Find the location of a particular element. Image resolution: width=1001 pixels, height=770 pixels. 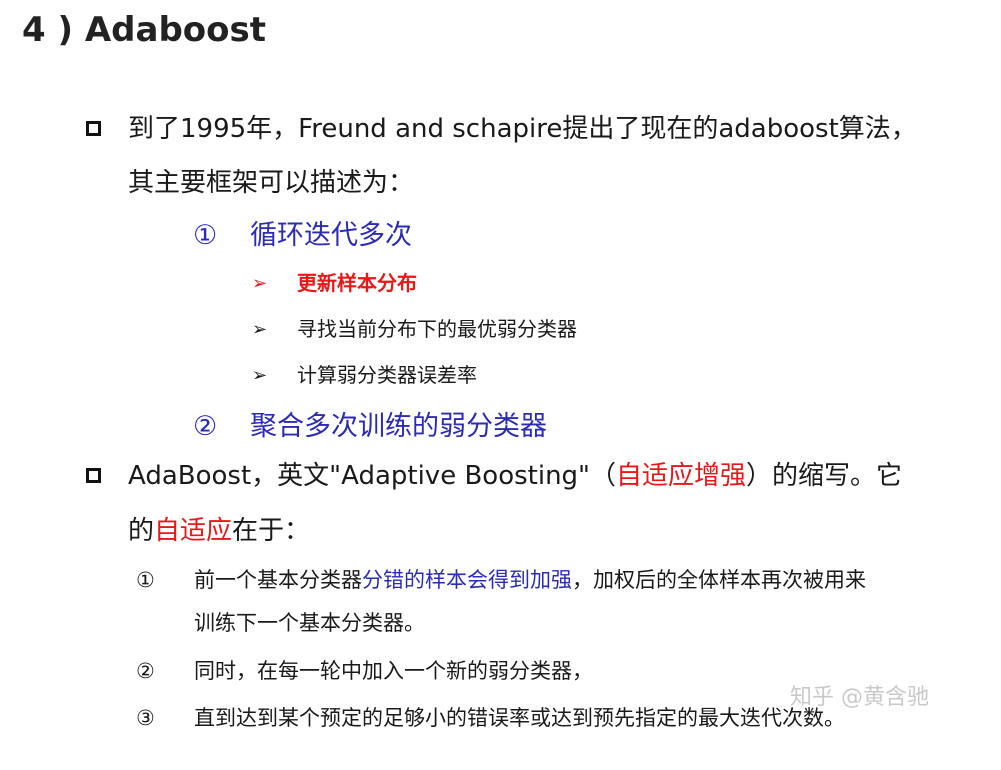

slide-title: 4 ) Adaboost is located at coordinates (144, 30).